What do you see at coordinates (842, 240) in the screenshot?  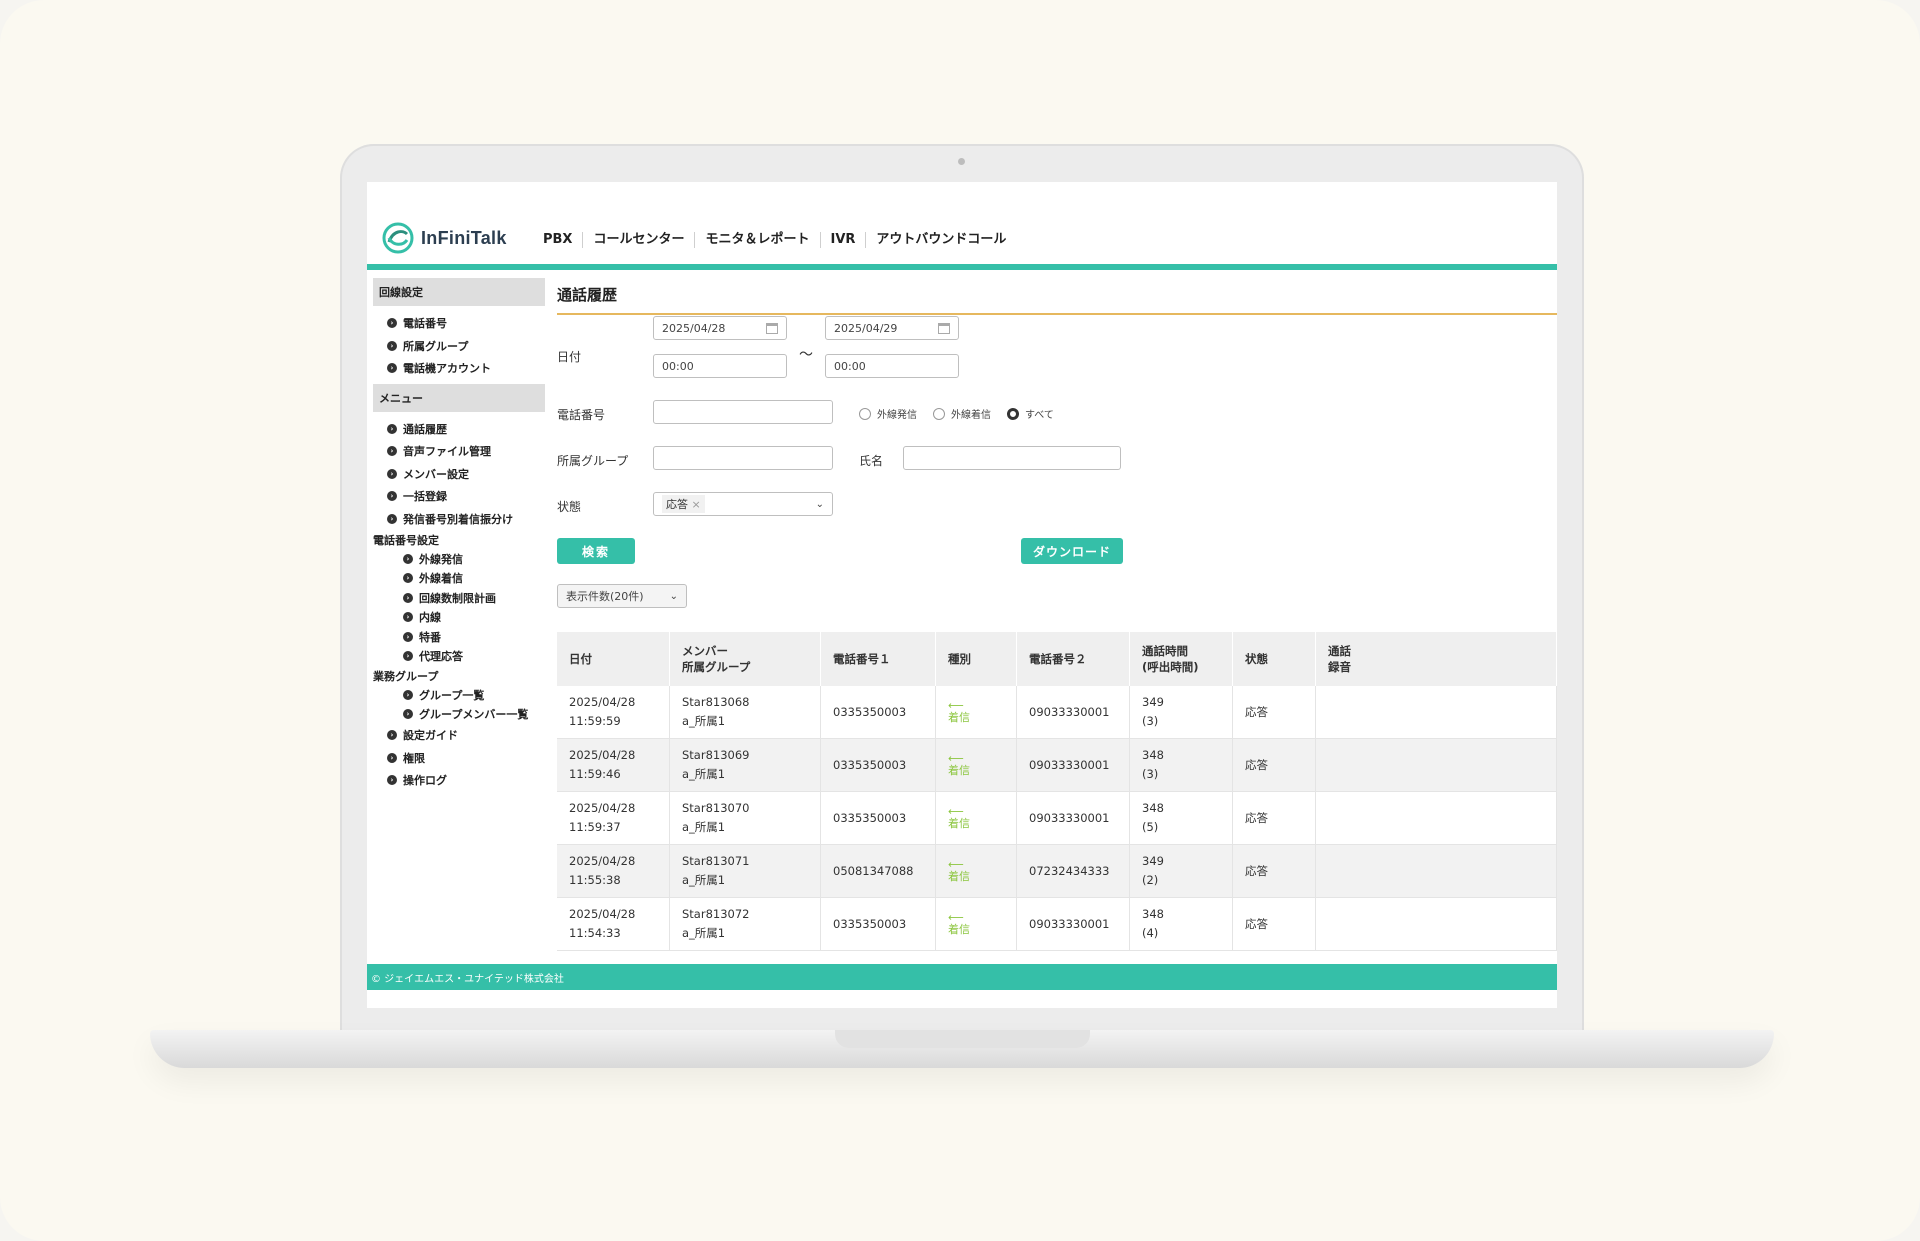 I see `nav-ivr: IVR` at bounding box center [842, 240].